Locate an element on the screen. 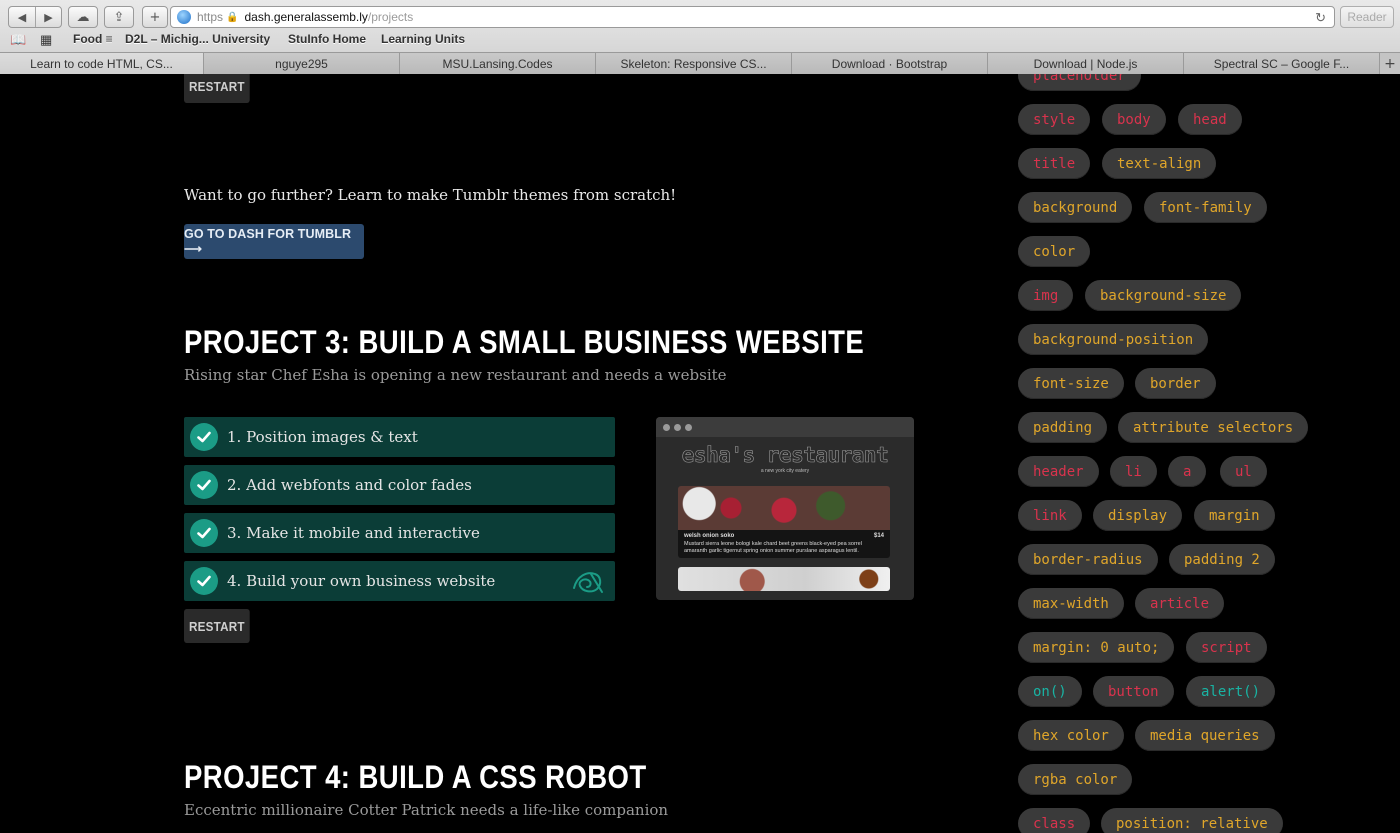 Image resolution: width=1400 pixels, height=833 pixels. skill-tag: background-size is located at coordinates (1163, 295).